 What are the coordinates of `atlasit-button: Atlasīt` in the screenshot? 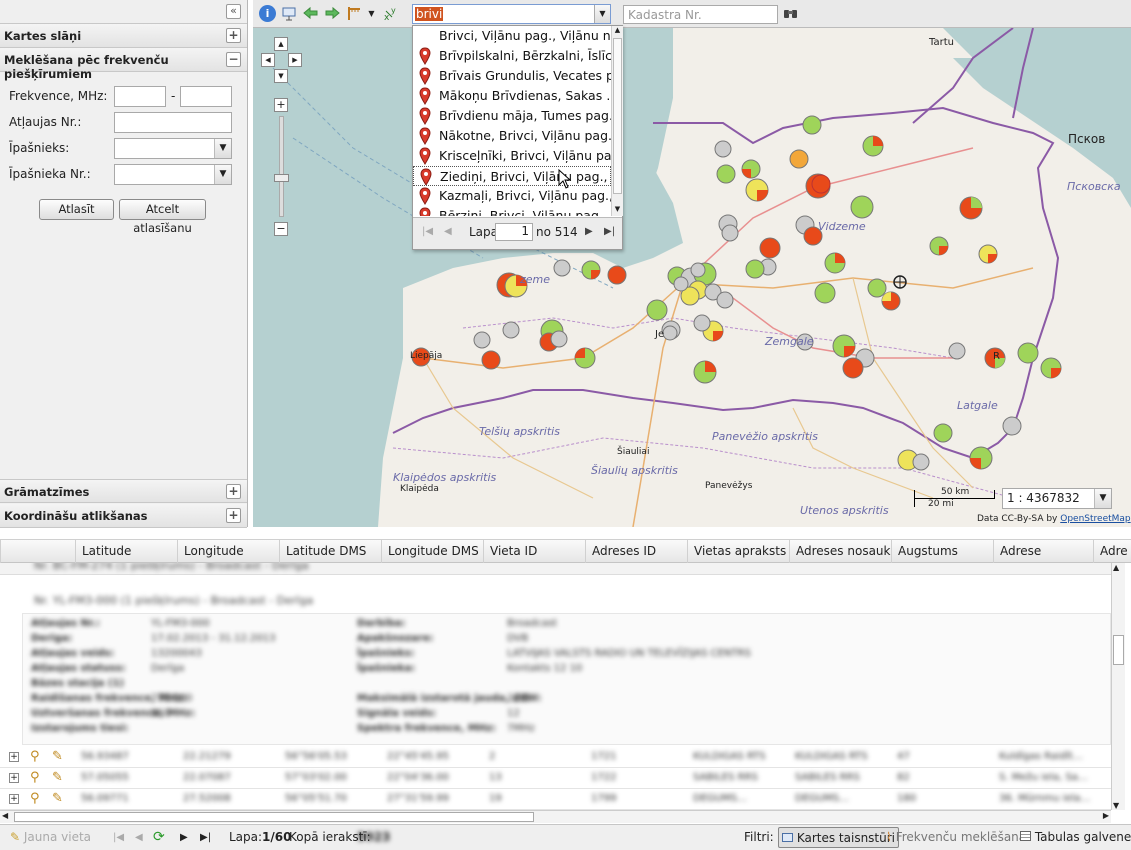 It's located at (76, 209).